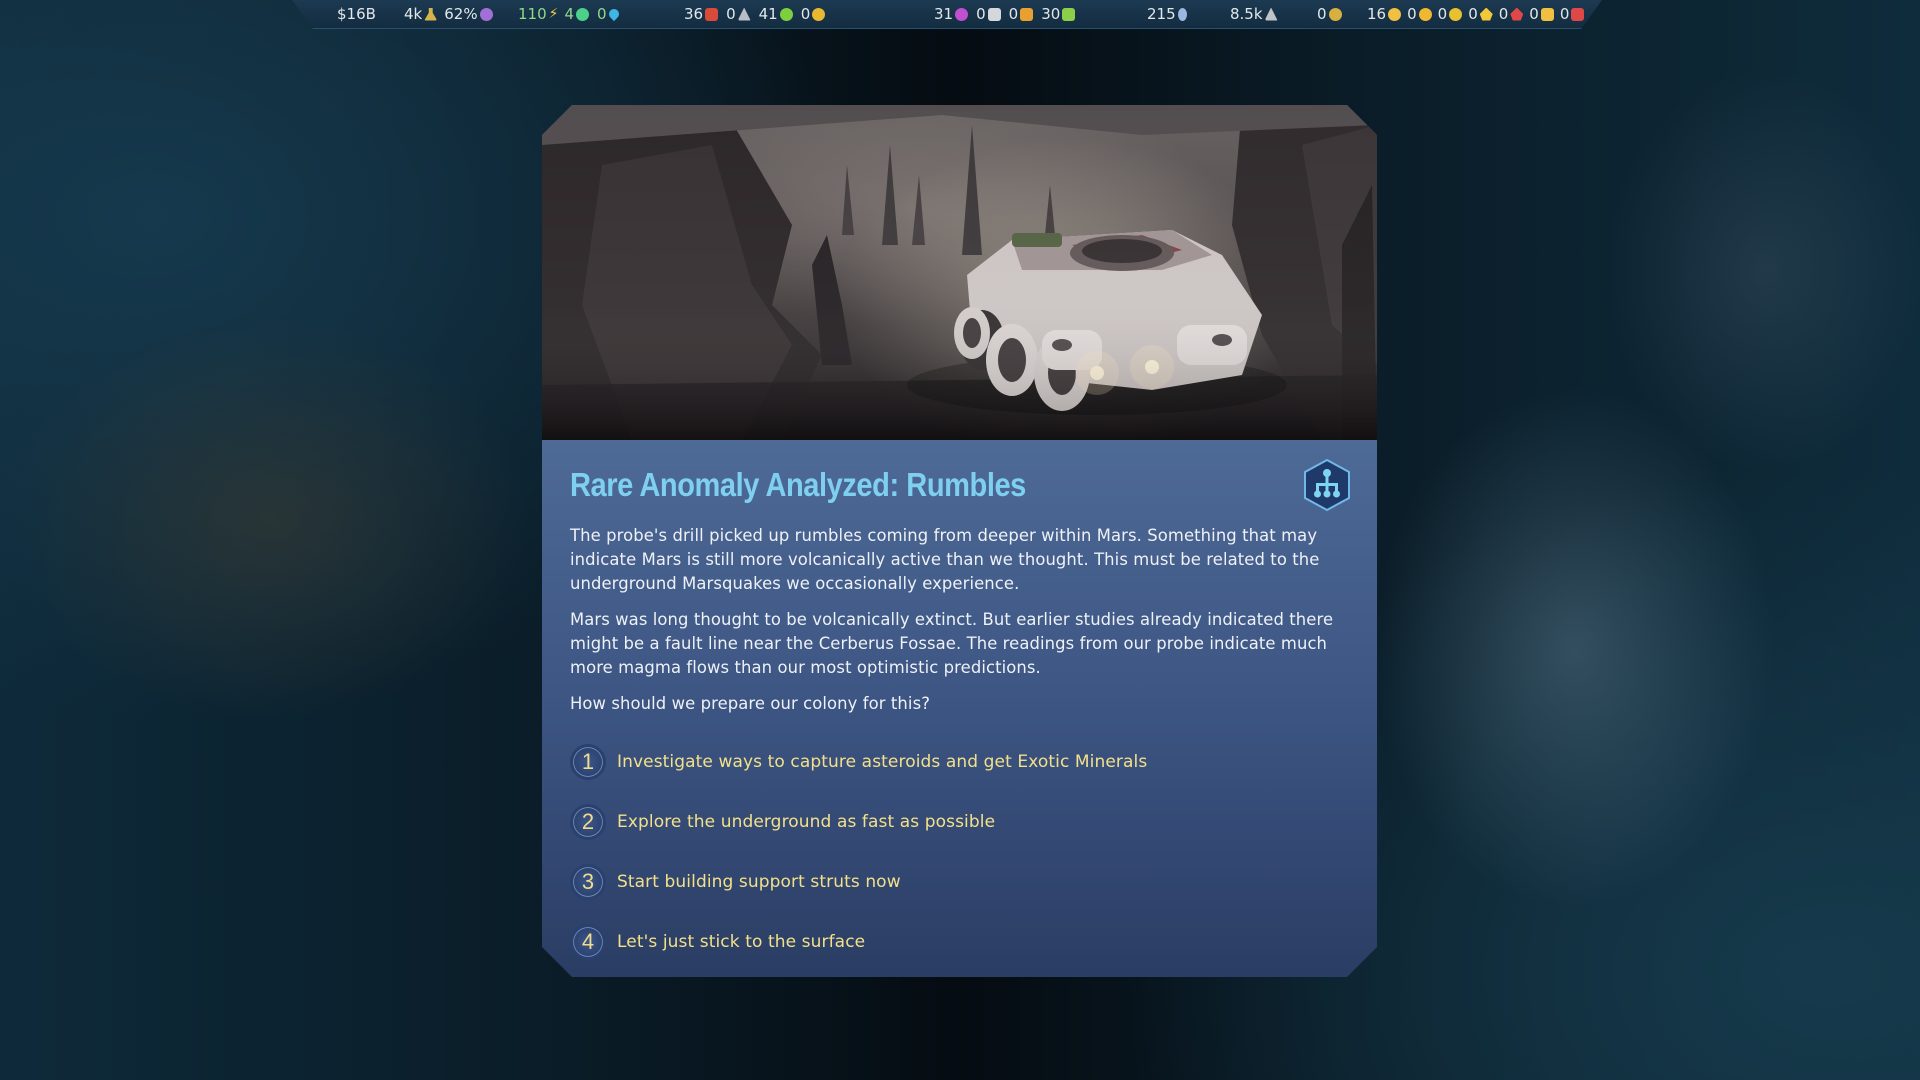 Image resolution: width=1920 pixels, height=1080 pixels. I want to click on seniors-value: 0, so click(1503, 14).